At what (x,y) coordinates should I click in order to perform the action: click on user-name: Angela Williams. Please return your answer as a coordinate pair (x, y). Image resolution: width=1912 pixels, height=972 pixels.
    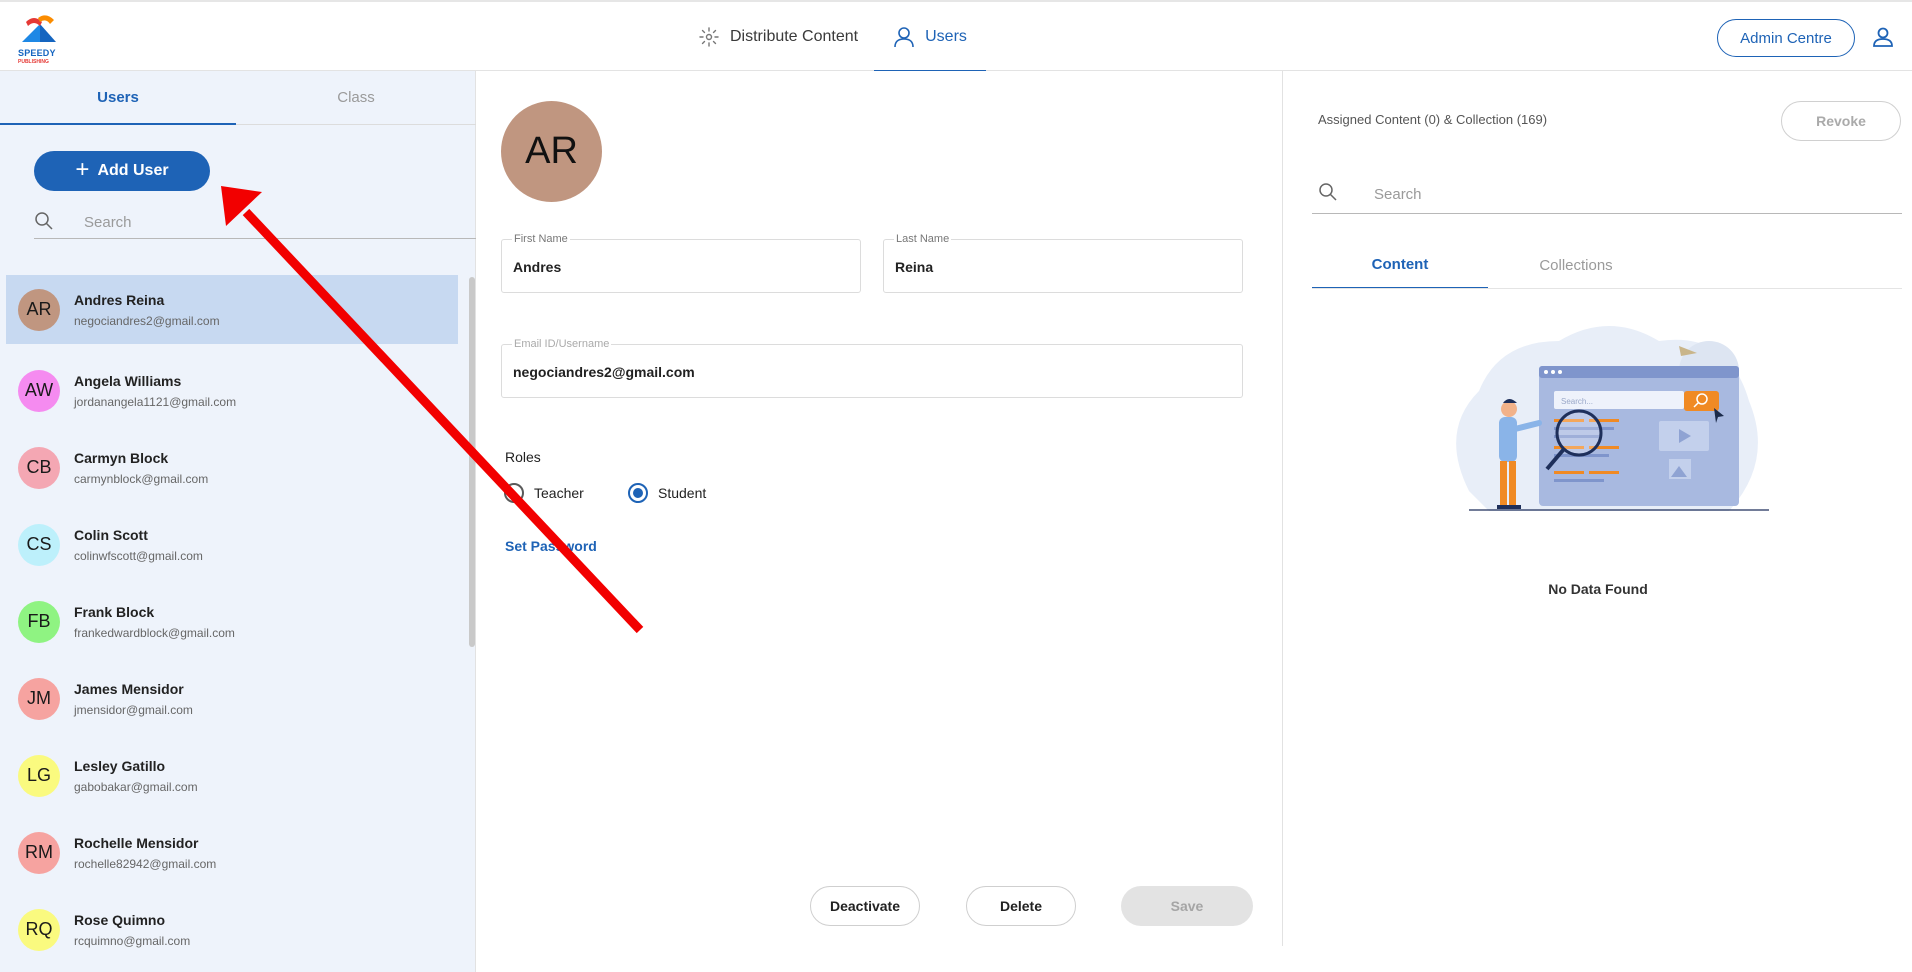
    Looking at the image, I should click on (128, 380).